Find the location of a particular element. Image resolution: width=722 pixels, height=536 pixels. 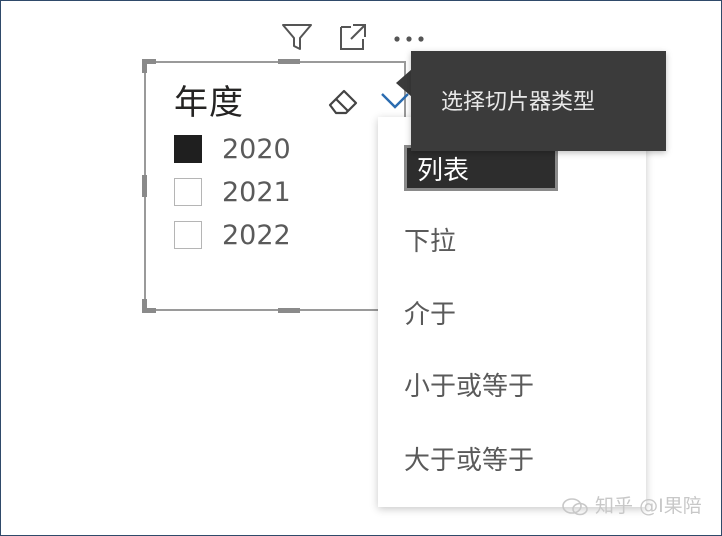

resize-handle-bottom-left is located at coordinates (149, 310).